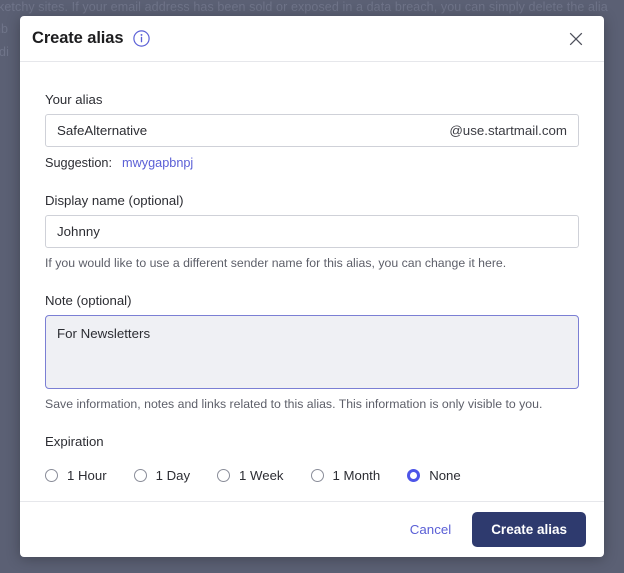  I want to click on alias-input: SafeAlternative @use.startmail.com, so click(312, 130).